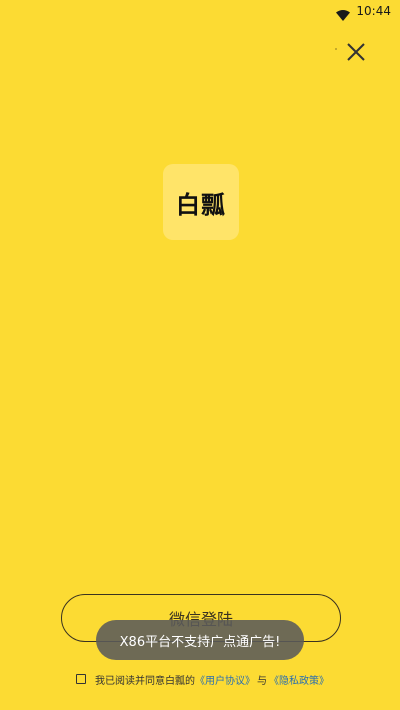 The image size is (400, 710). I want to click on agreement-prefix: 我已阅读并同意白瓢的, so click(145, 681).